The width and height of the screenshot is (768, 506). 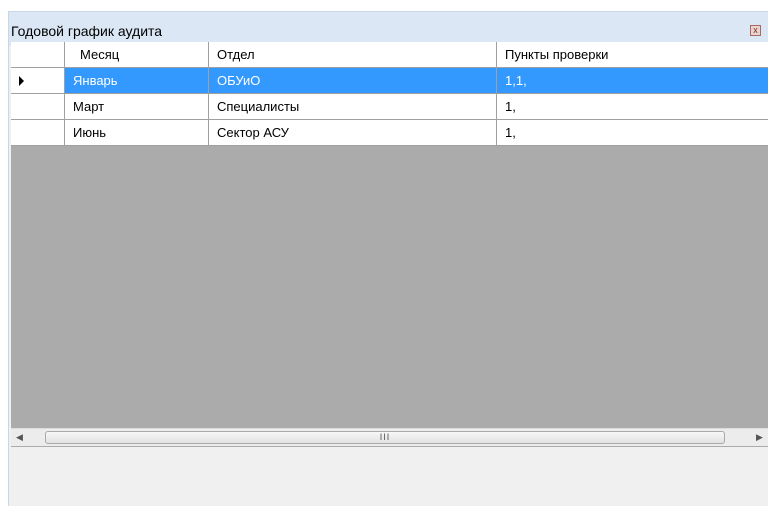 What do you see at coordinates (353, 55) in the screenshot?
I see `column-header-department: Отдел` at bounding box center [353, 55].